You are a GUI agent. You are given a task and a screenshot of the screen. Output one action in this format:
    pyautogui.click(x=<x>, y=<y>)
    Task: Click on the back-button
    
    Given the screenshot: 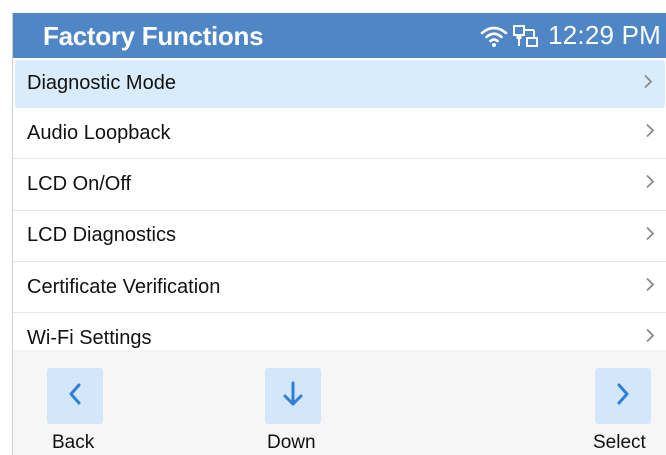 What is the action you would take?
    pyautogui.click(x=75, y=396)
    